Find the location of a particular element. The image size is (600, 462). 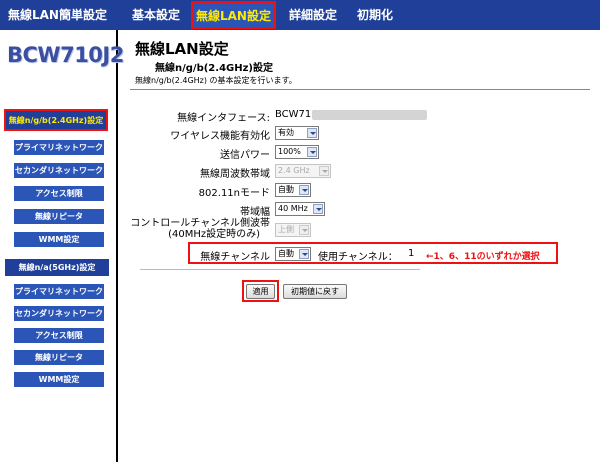

mode-label: 802.11nモード is located at coordinates (234, 193).